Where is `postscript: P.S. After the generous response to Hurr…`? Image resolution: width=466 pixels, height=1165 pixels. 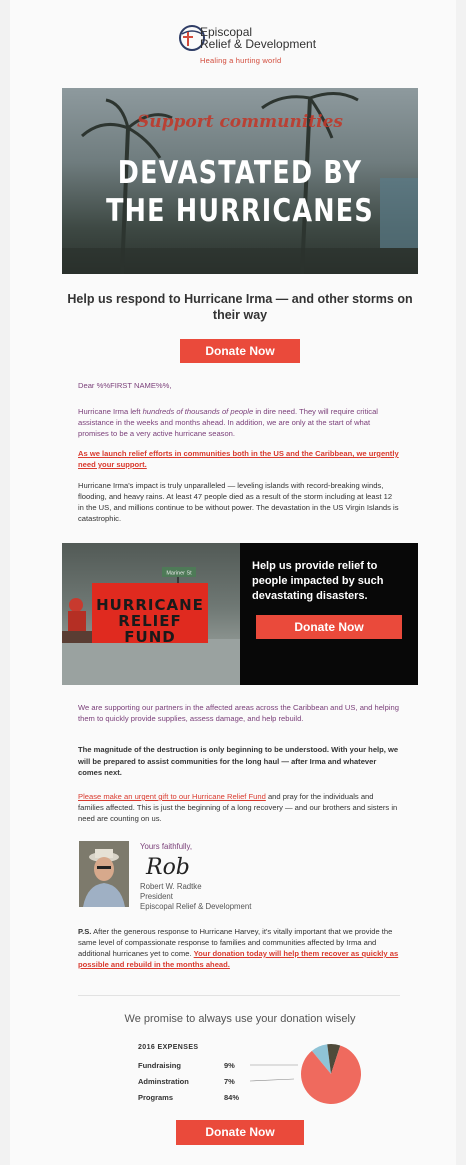
postscript: P.S. After the generous response to Hurr… is located at coordinates (239, 948).